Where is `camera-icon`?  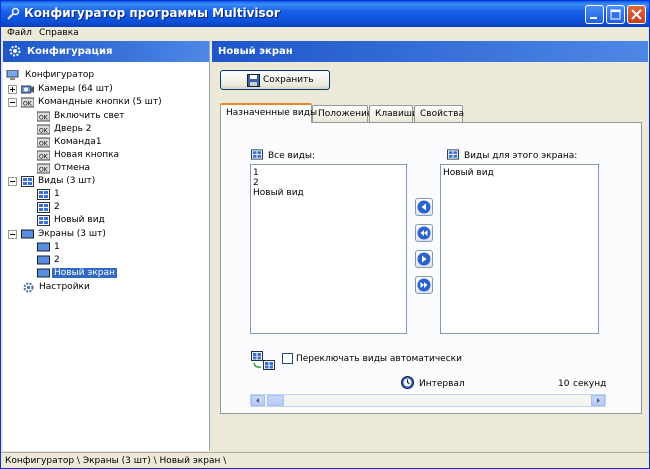
camera-icon is located at coordinates (27, 89).